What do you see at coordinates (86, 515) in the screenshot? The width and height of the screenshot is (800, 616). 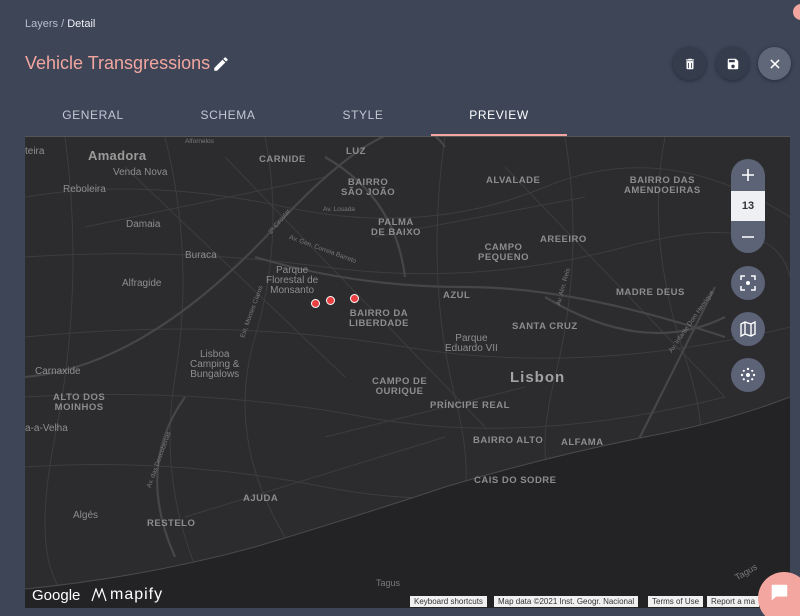 I see `map-label-alges: Algés` at bounding box center [86, 515].